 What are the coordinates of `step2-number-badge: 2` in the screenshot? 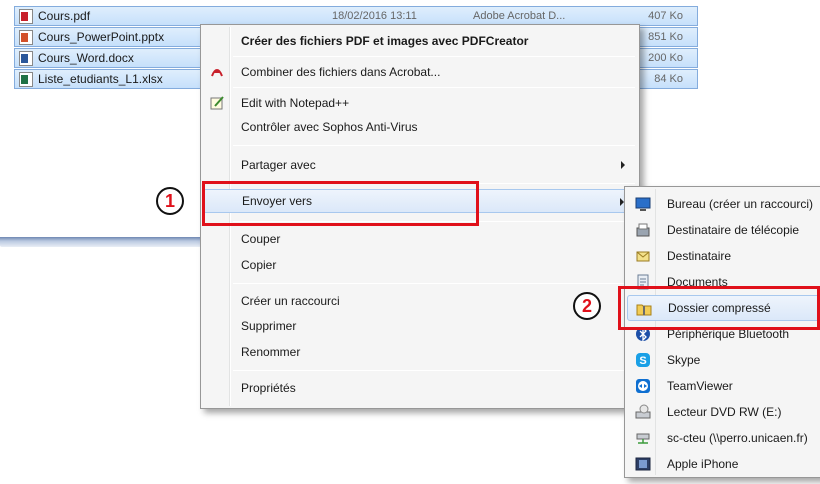 It's located at (587, 306).